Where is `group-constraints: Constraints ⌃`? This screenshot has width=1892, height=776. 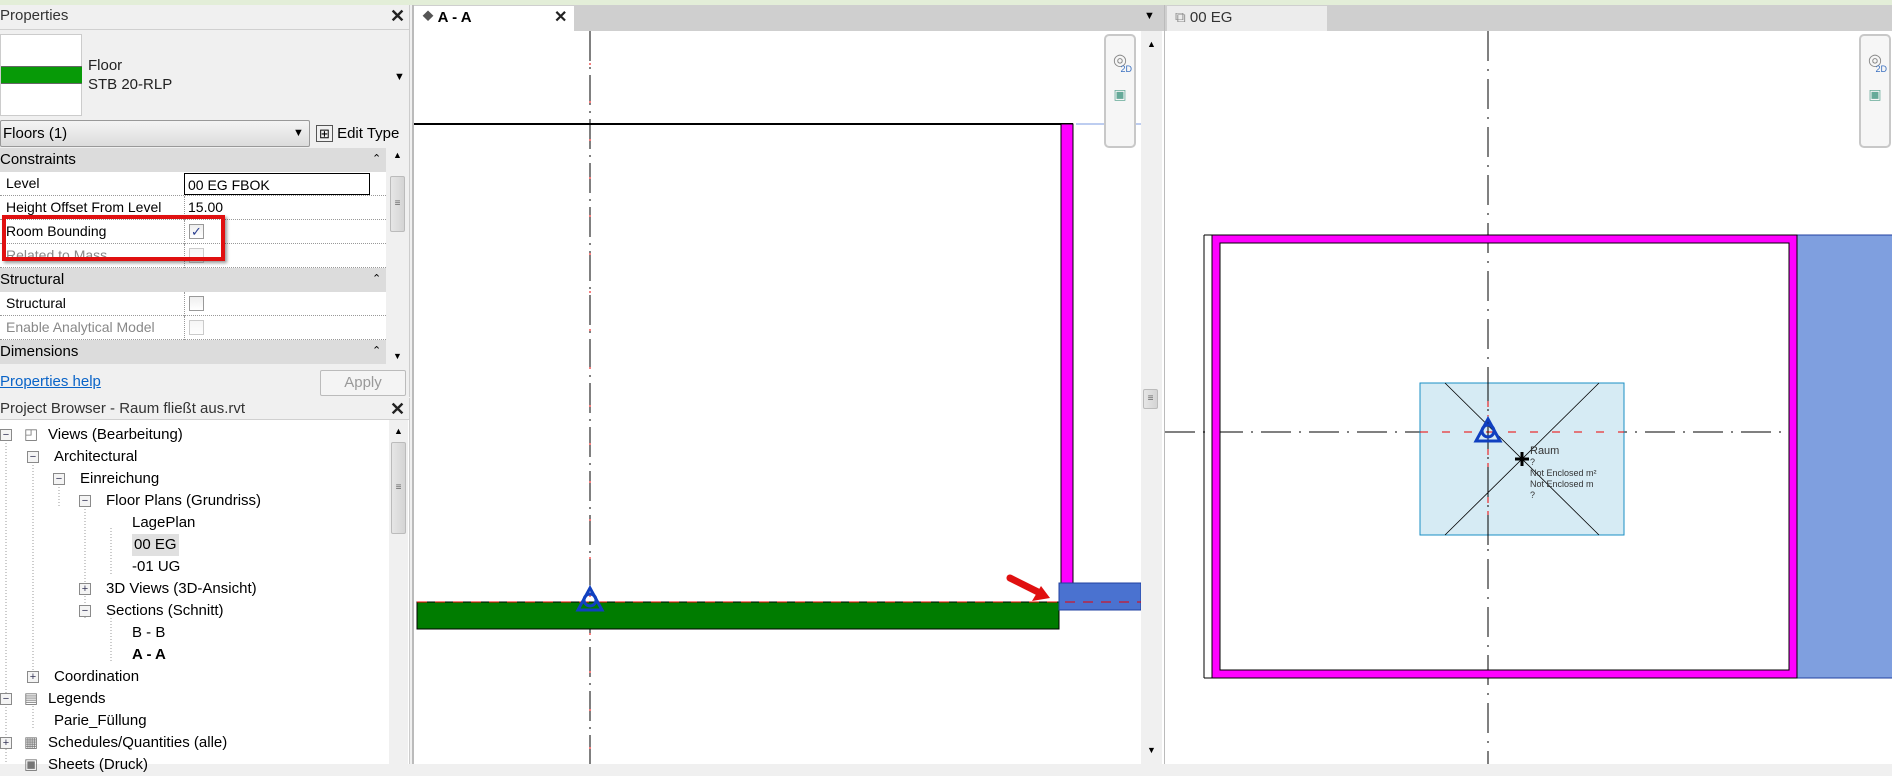 group-constraints: Constraints ⌃ is located at coordinates (193, 160).